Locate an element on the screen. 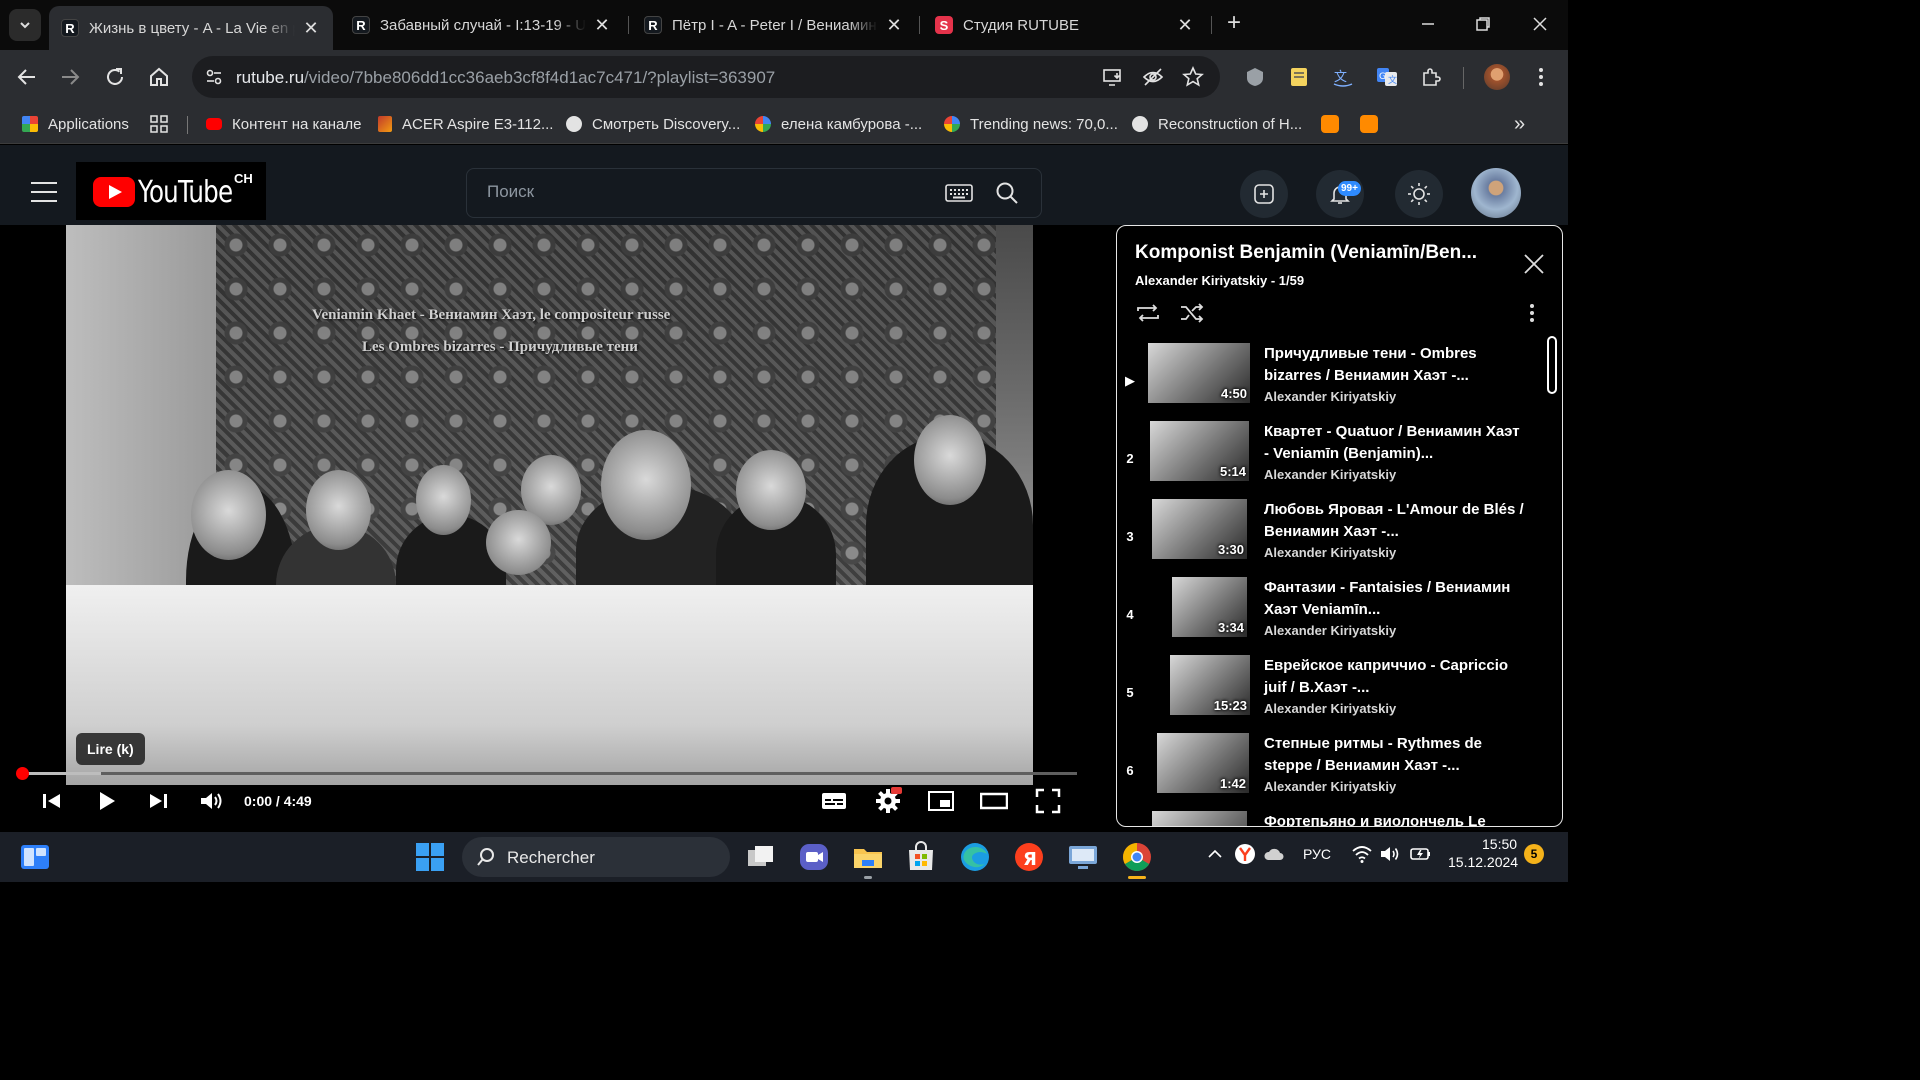 This screenshot has height=1080, width=1920. playlist-item-thumbnail: 1:42 is located at coordinates (1203, 763).